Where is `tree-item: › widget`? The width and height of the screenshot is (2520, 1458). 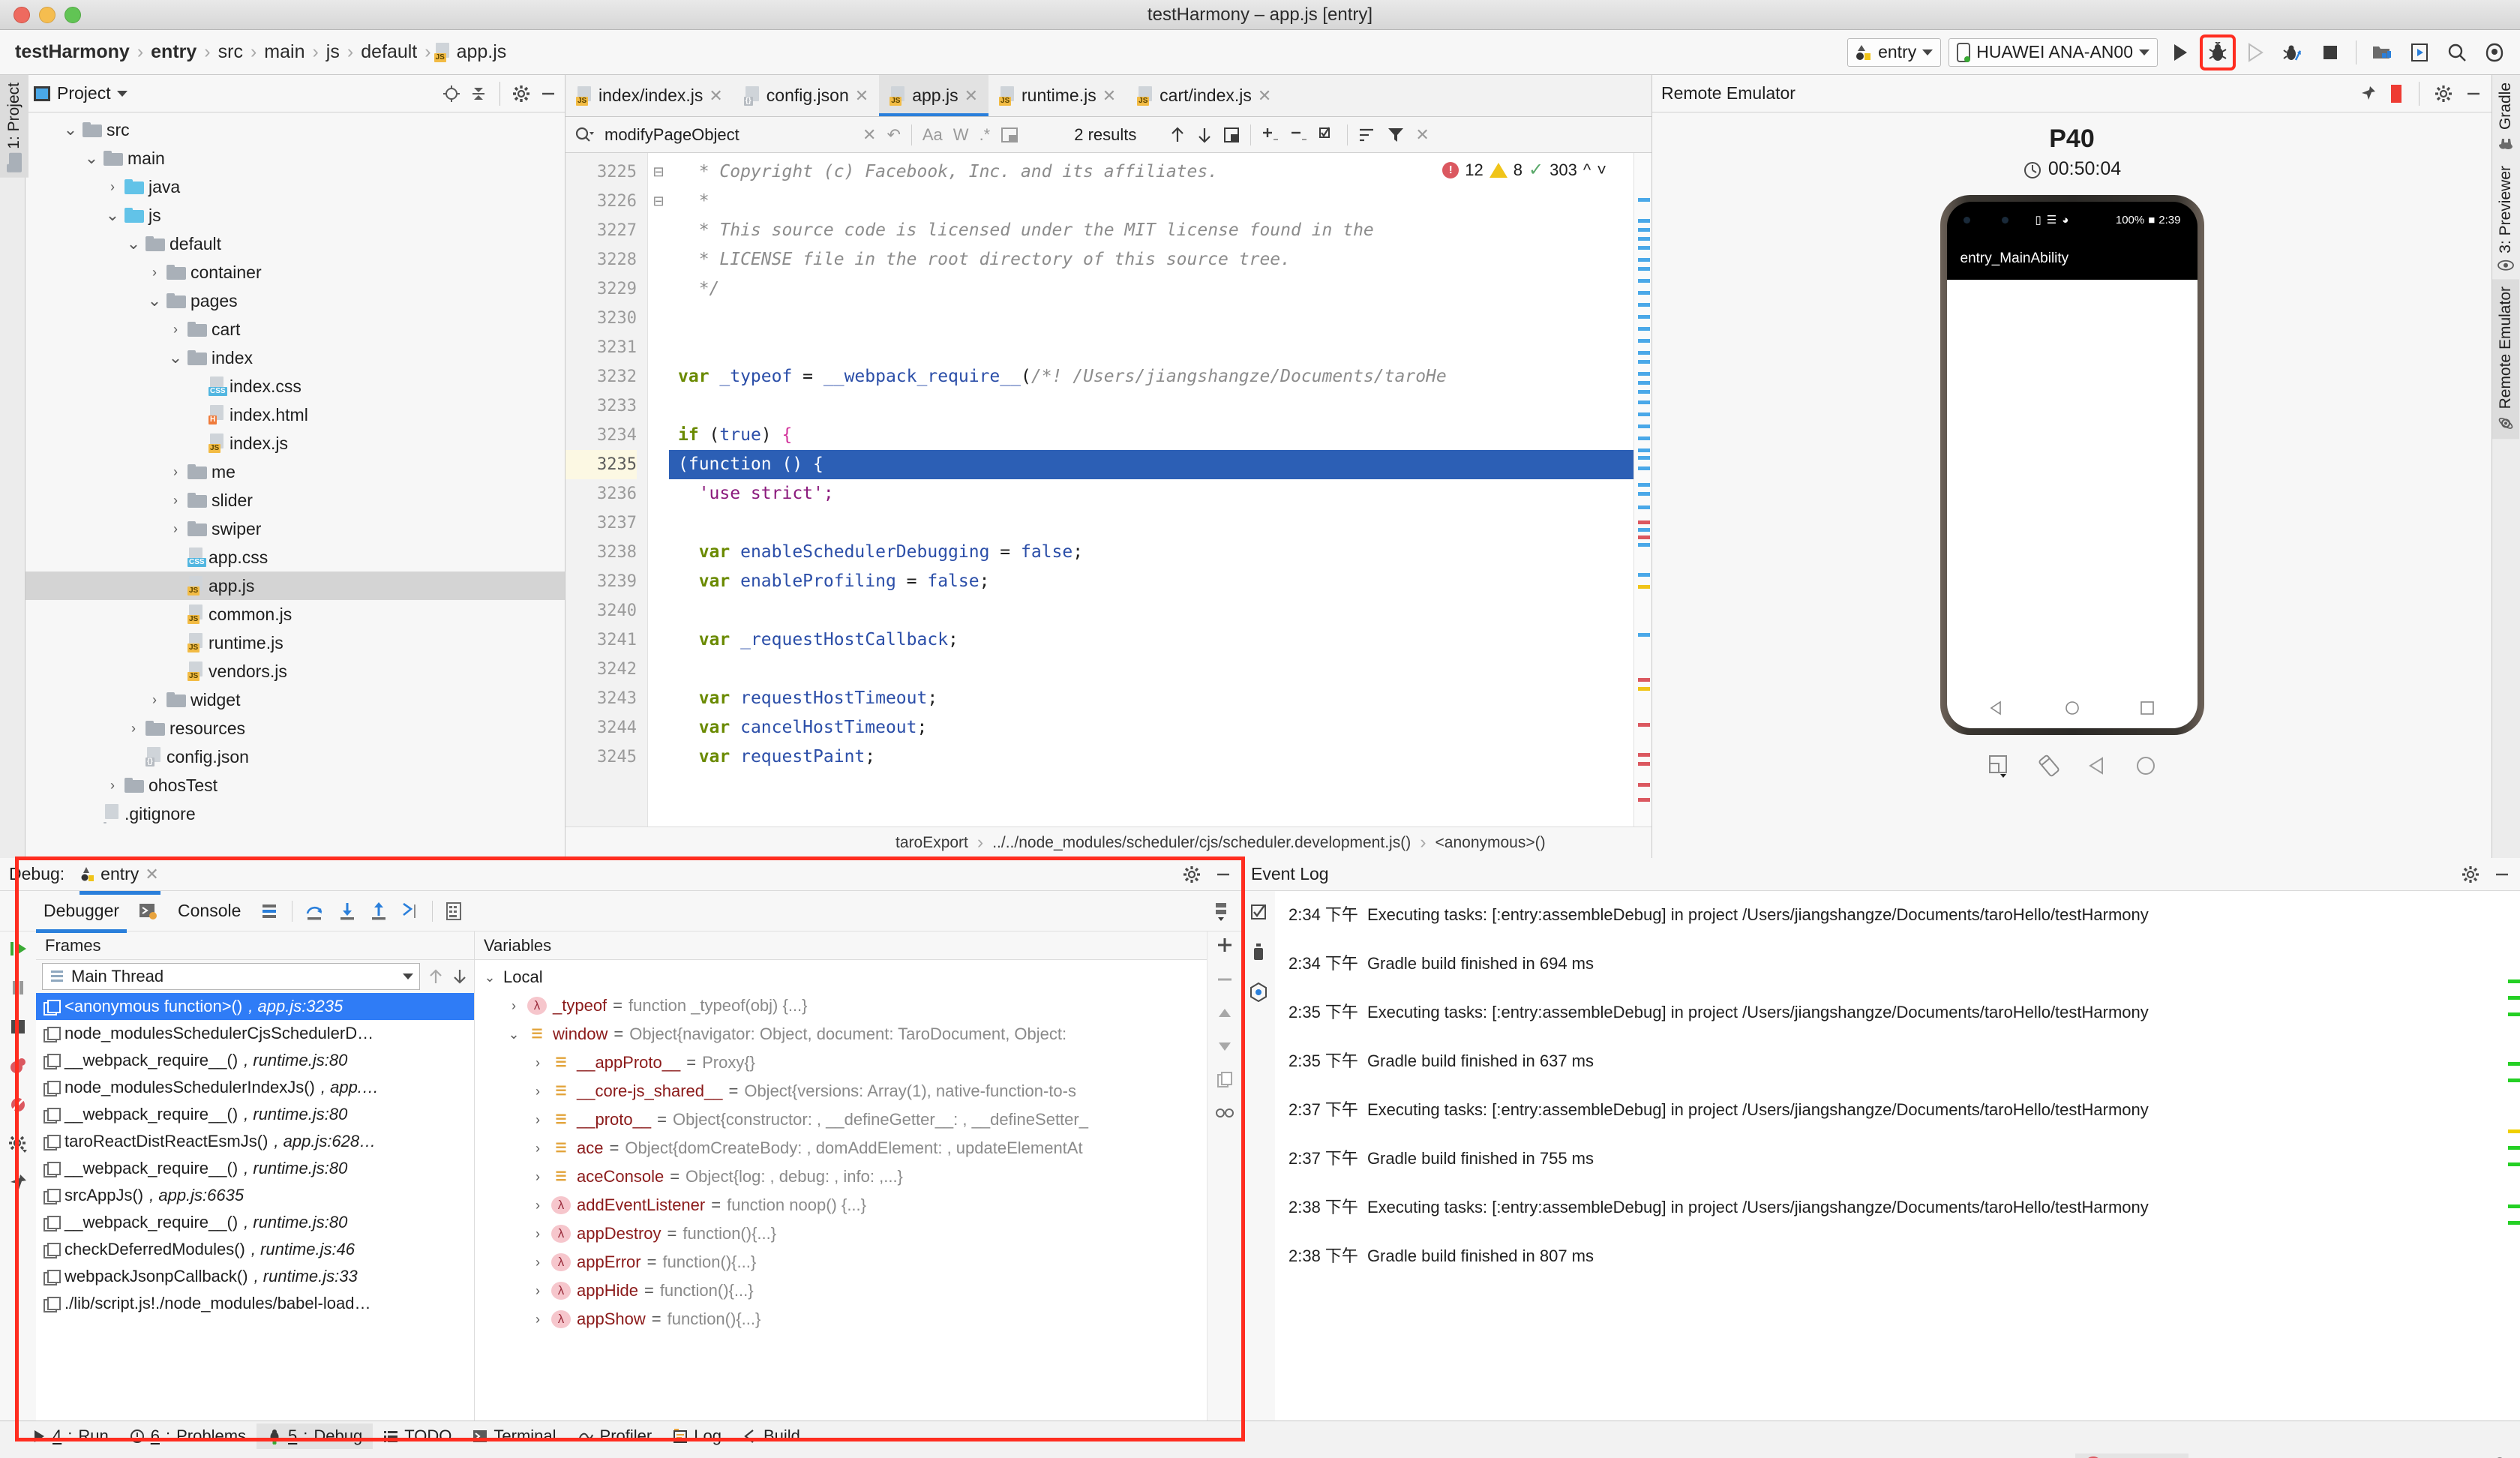
tree-item: › widget is located at coordinates (295, 700).